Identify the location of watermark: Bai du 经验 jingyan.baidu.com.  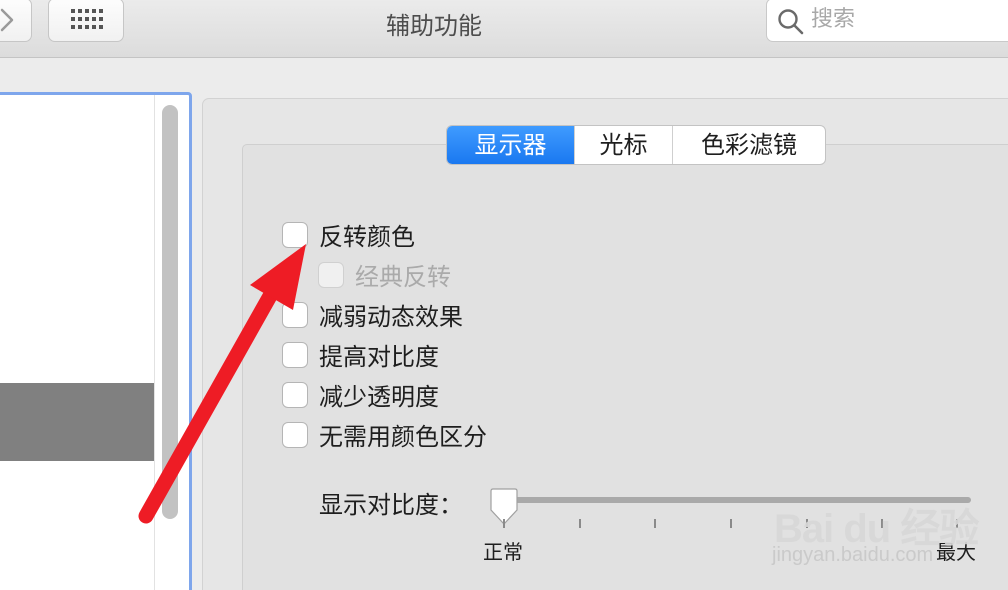
(890, 527).